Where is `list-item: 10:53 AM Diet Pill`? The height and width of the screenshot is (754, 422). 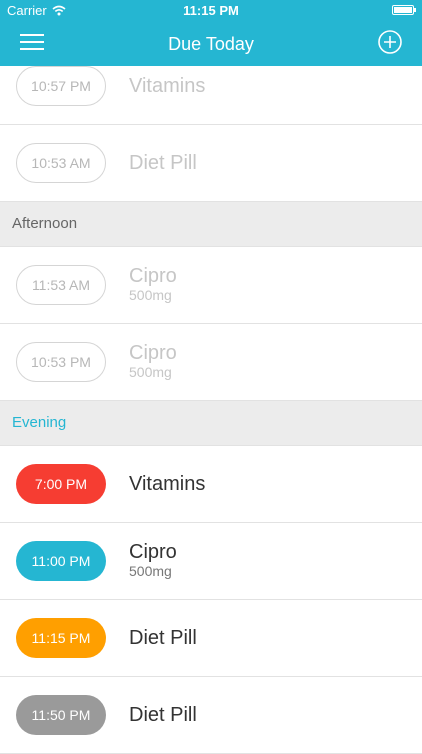
list-item: 10:53 AM Diet Pill is located at coordinates (211, 163).